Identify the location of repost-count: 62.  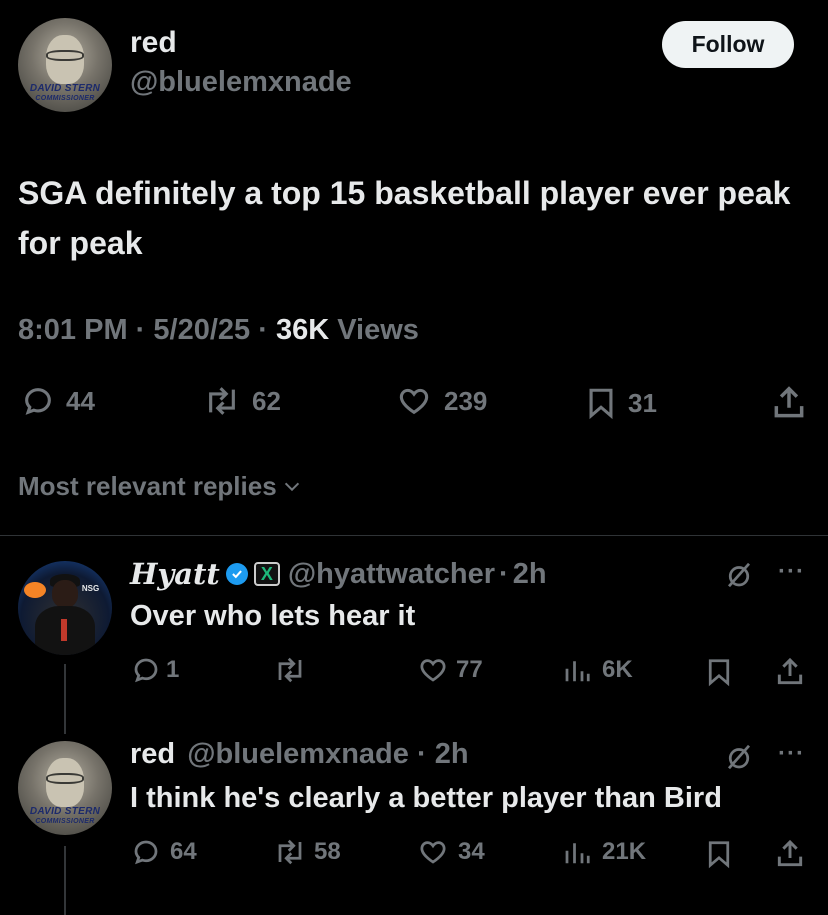
(266, 400).